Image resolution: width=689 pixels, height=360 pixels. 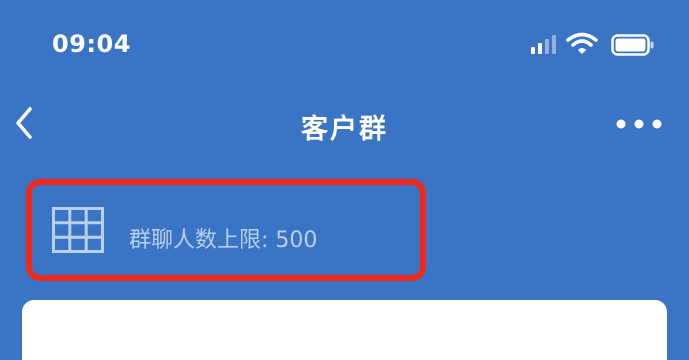 What do you see at coordinates (223, 240) in the screenshot?
I see `group-limit-label: 群聊人数上限: 500` at bounding box center [223, 240].